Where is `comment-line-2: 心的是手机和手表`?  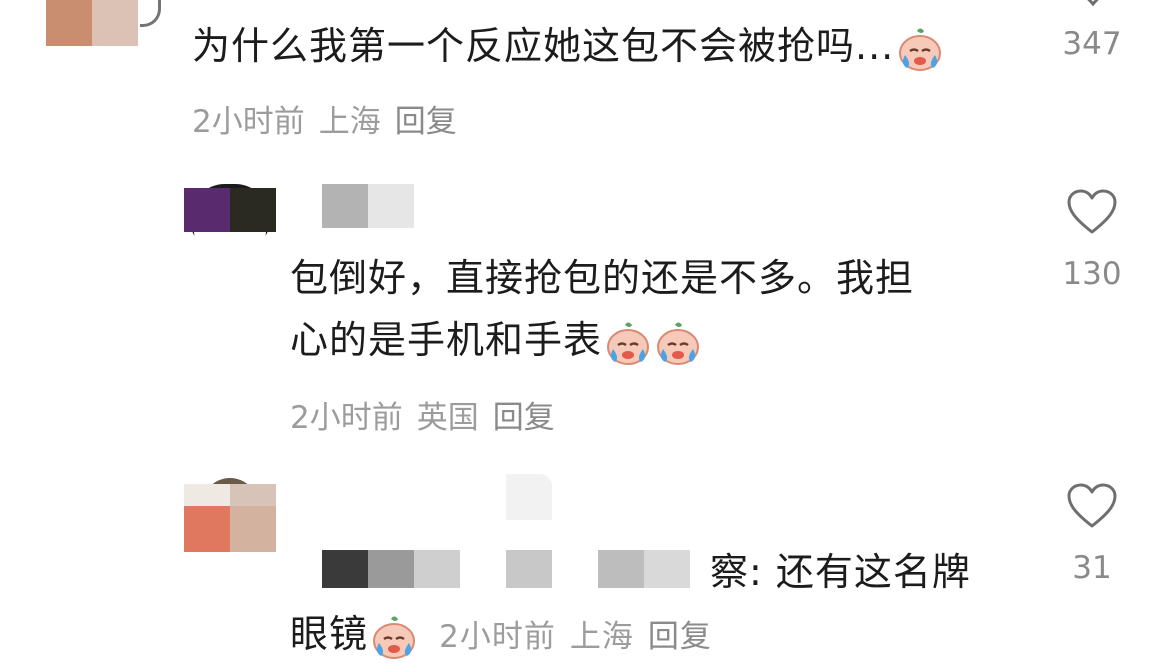 comment-line-2: 心的是手机和手表 is located at coordinates (650, 341).